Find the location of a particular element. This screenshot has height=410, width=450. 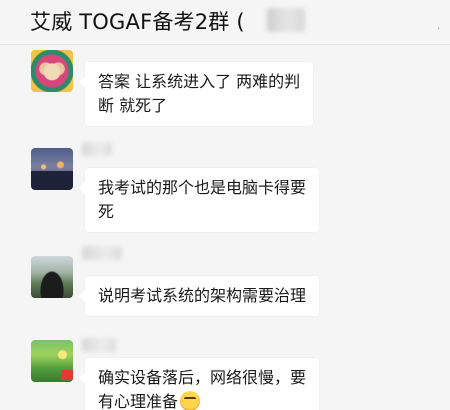

message-text-line: 有心理准备 is located at coordinates (202, 400).